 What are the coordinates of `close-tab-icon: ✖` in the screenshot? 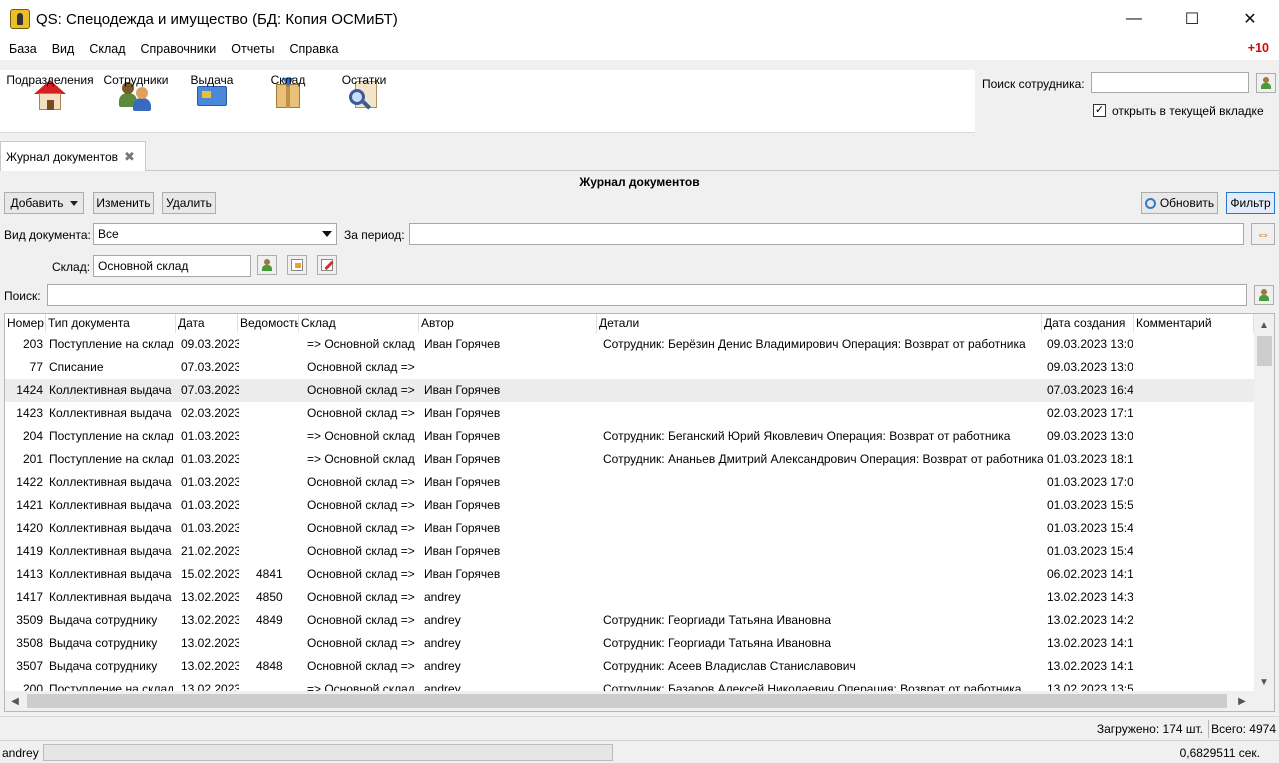 It's located at (129, 157).